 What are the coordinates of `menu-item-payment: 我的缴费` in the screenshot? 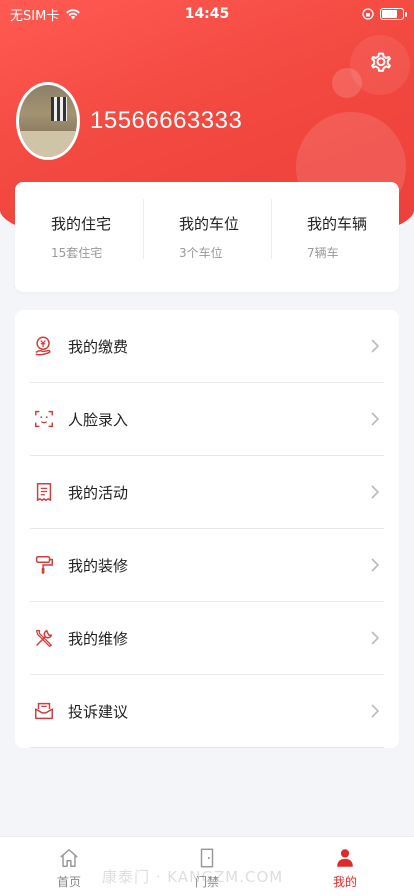 It's located at (207, 346).